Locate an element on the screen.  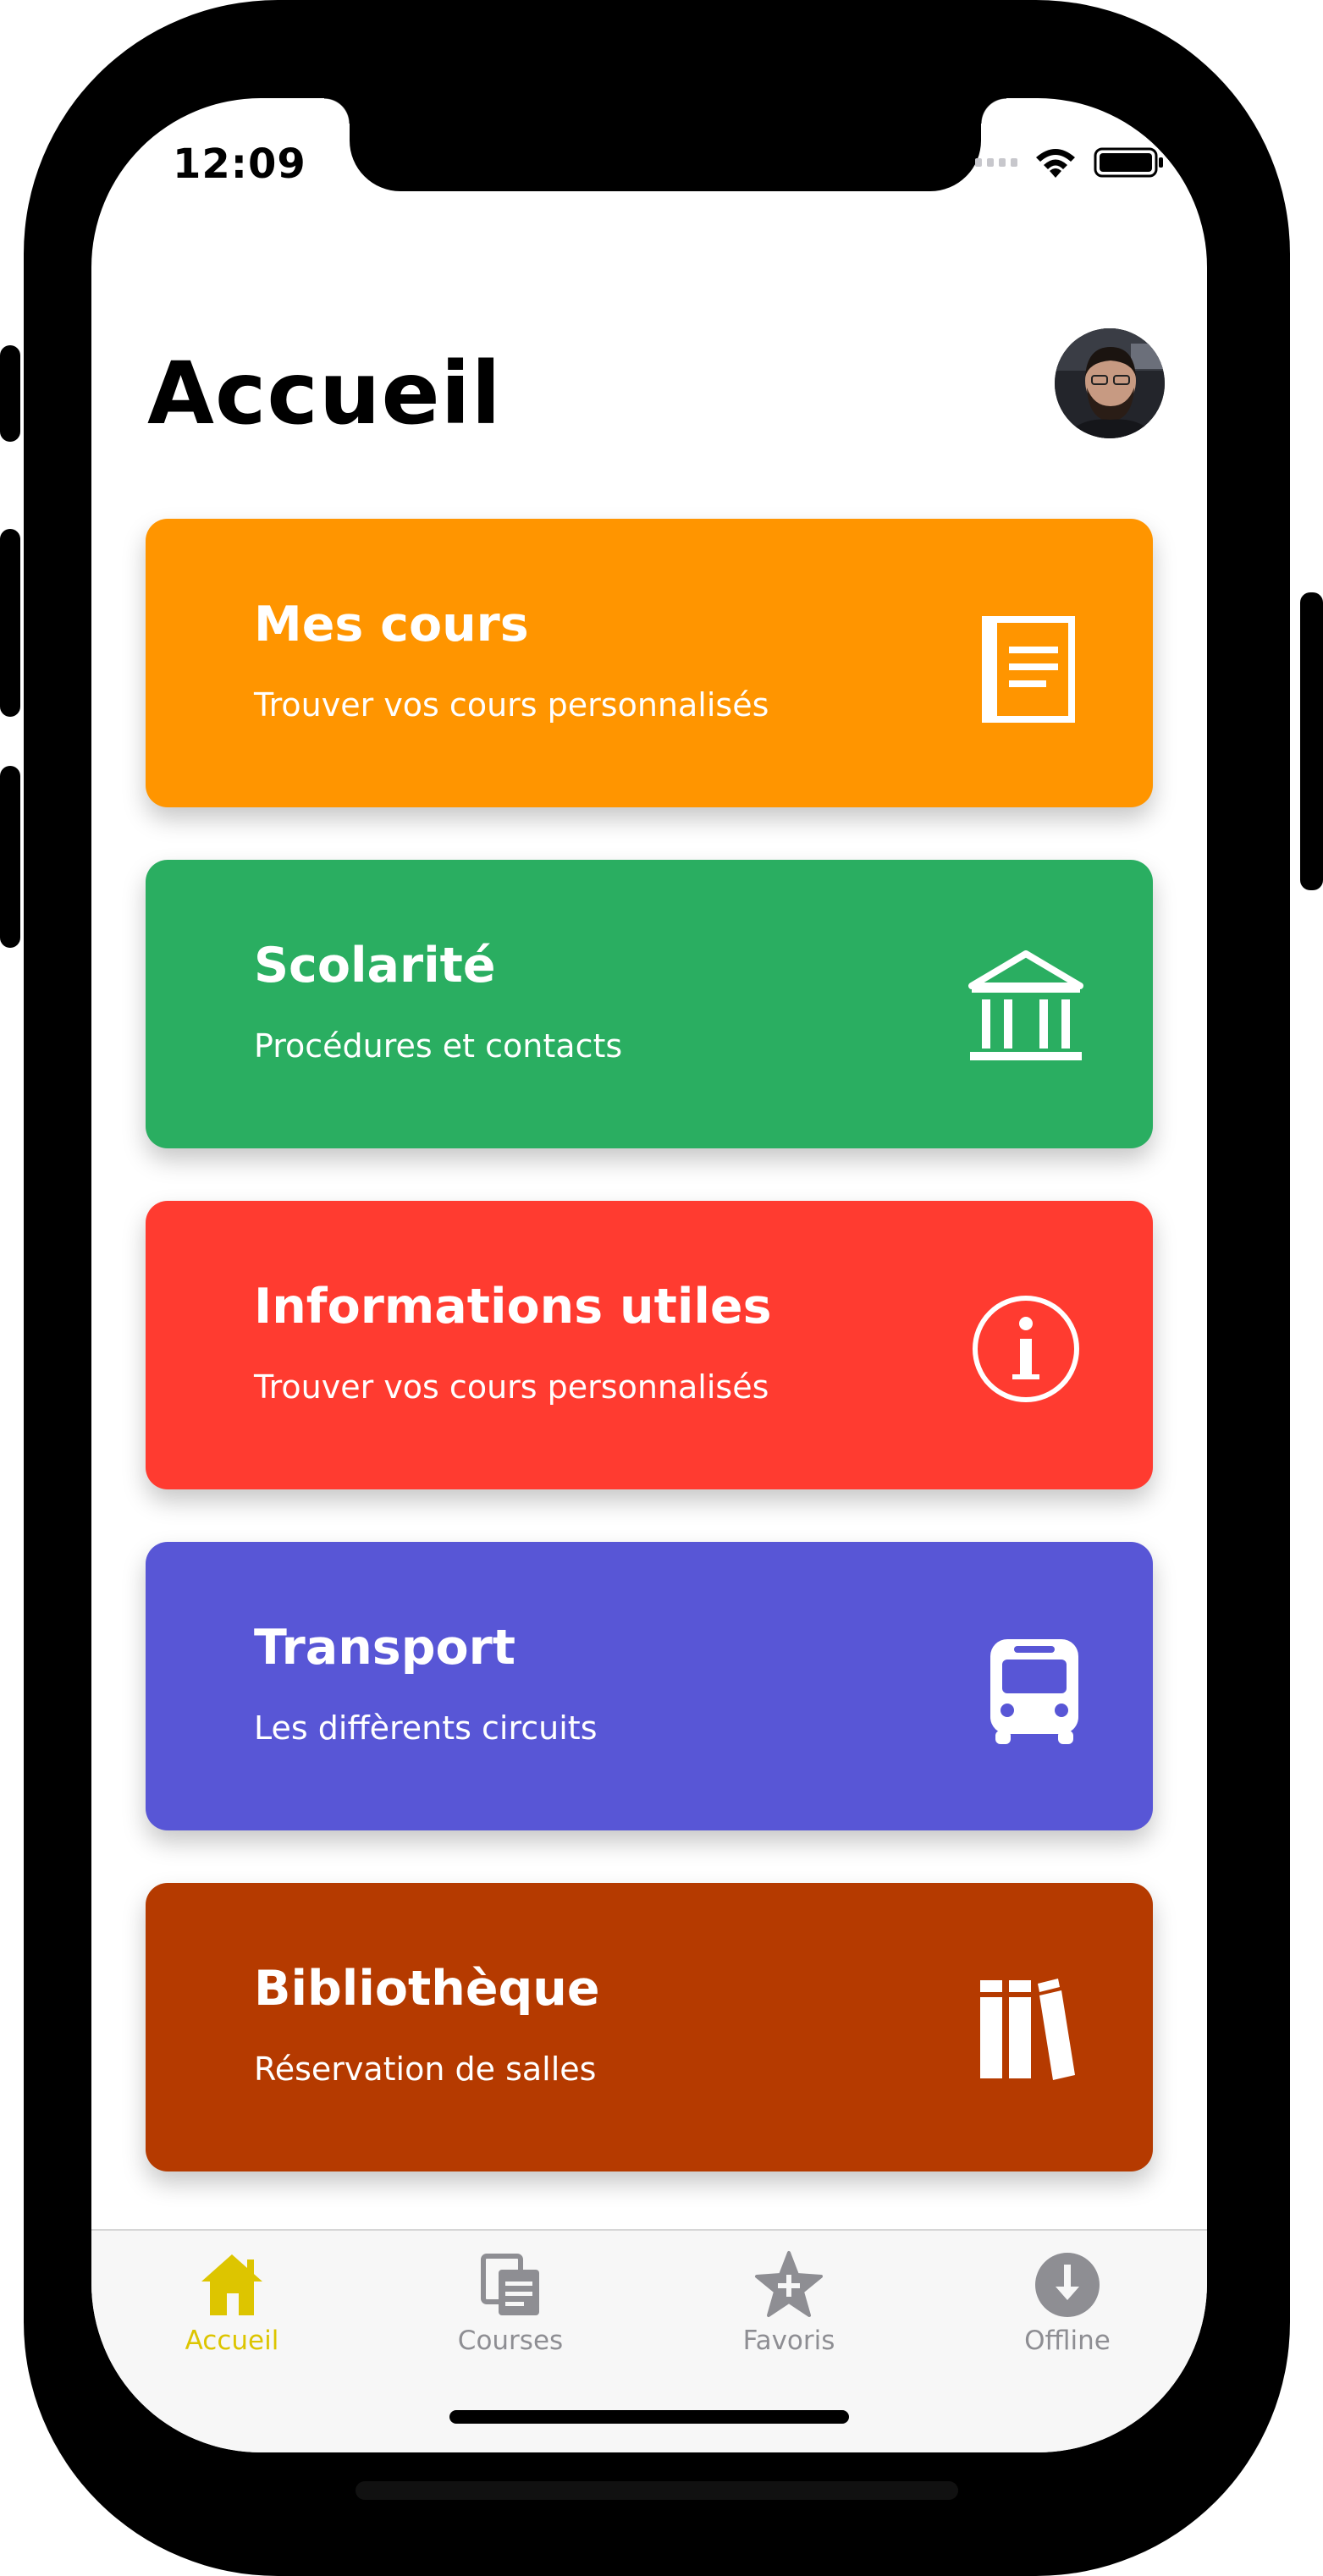
card-transport: Transport Les diffèrents circuits is located at coordinates (649, 1686).